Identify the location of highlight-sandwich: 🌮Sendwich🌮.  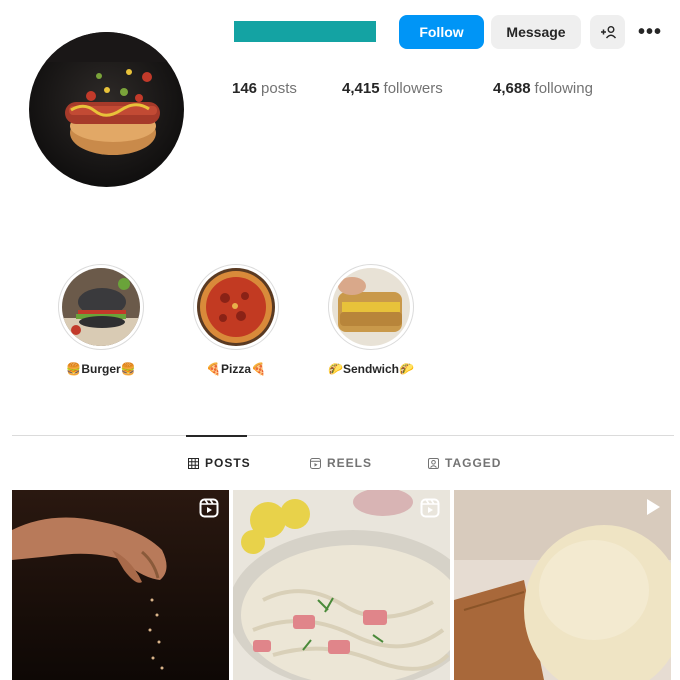
(371, 320).